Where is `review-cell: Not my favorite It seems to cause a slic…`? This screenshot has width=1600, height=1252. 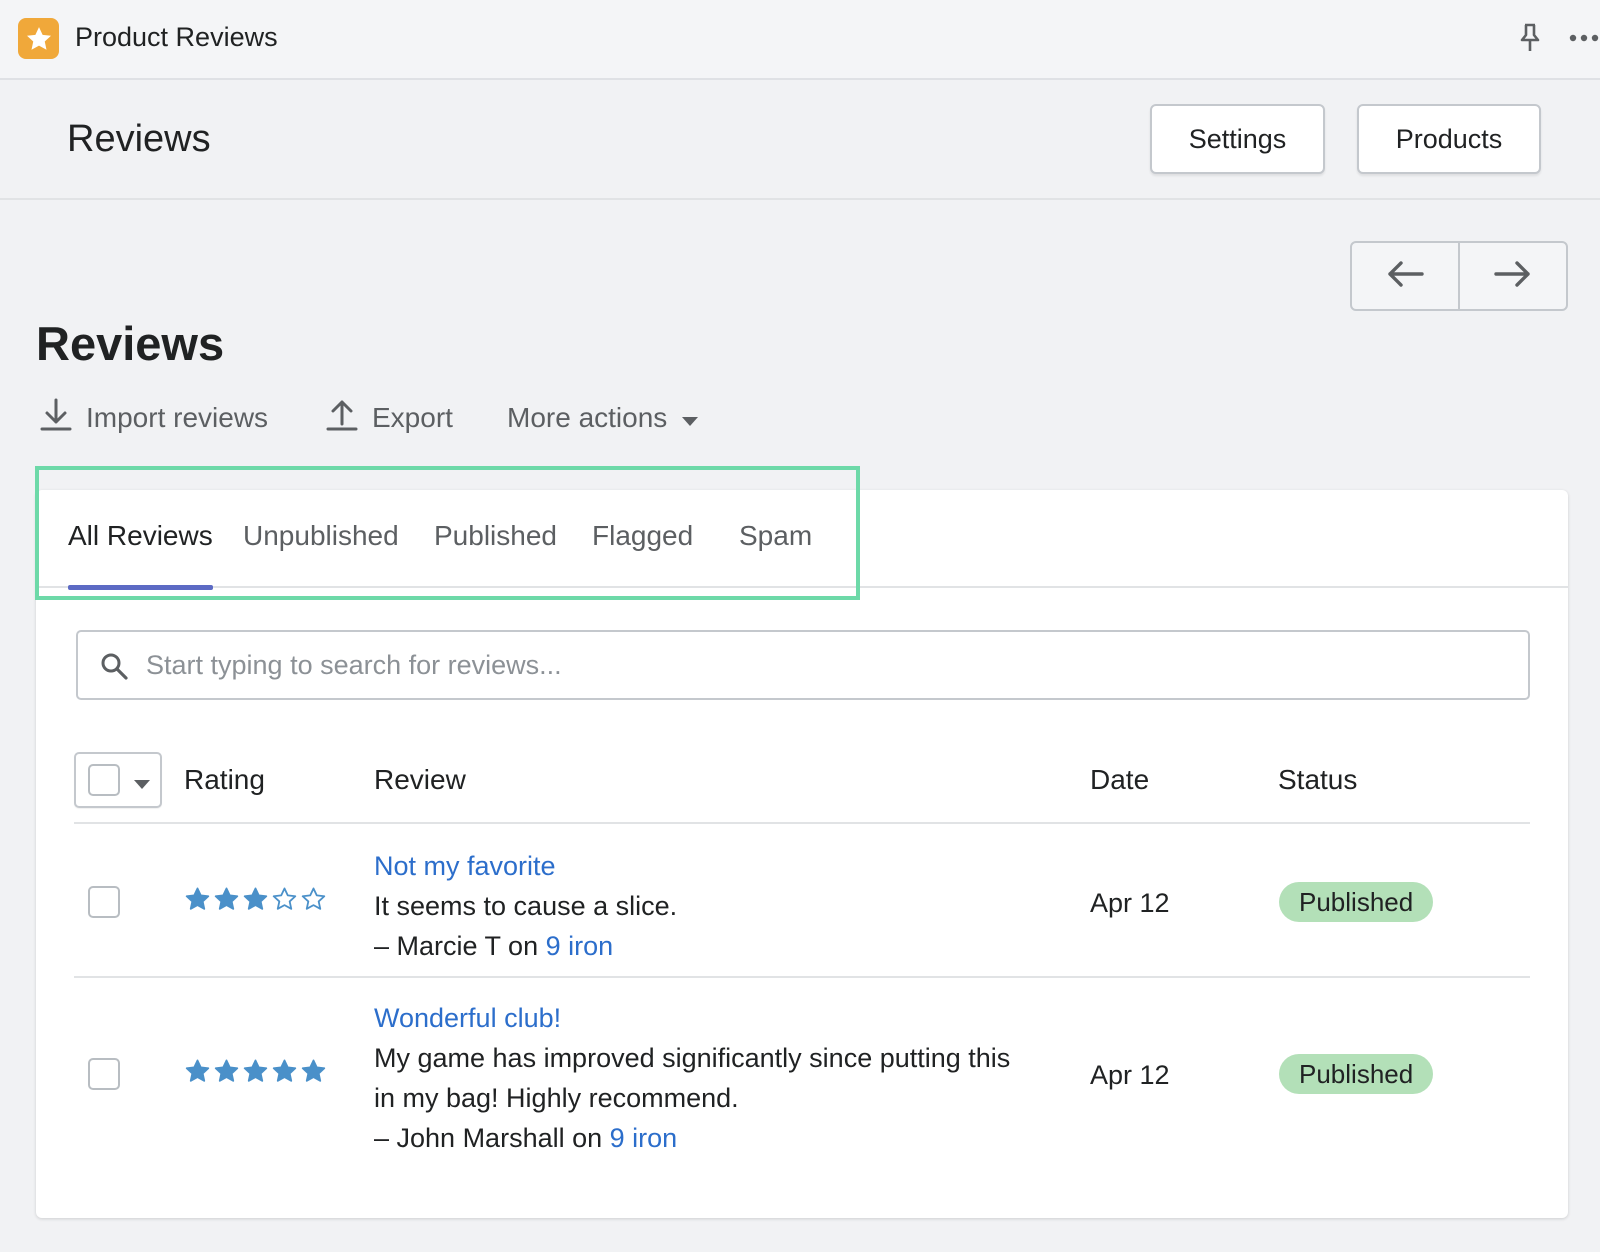
review-cell: Not my favorite It seems to cause a slic… is located at coordinates (724, 906).